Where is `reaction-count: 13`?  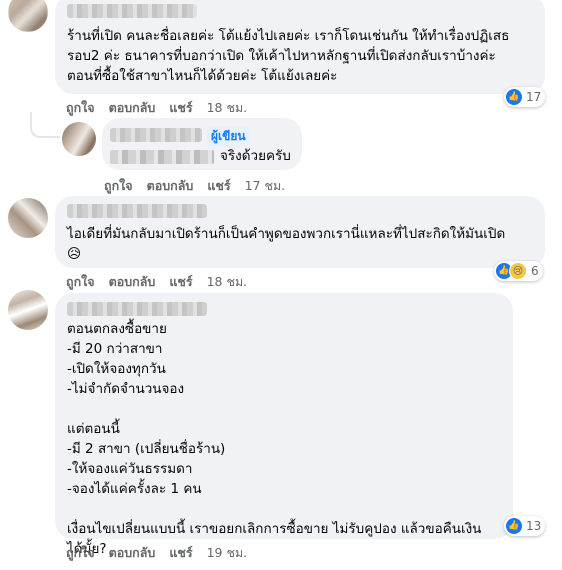
reaction-count: 13 is located at coordinates (534, 526).